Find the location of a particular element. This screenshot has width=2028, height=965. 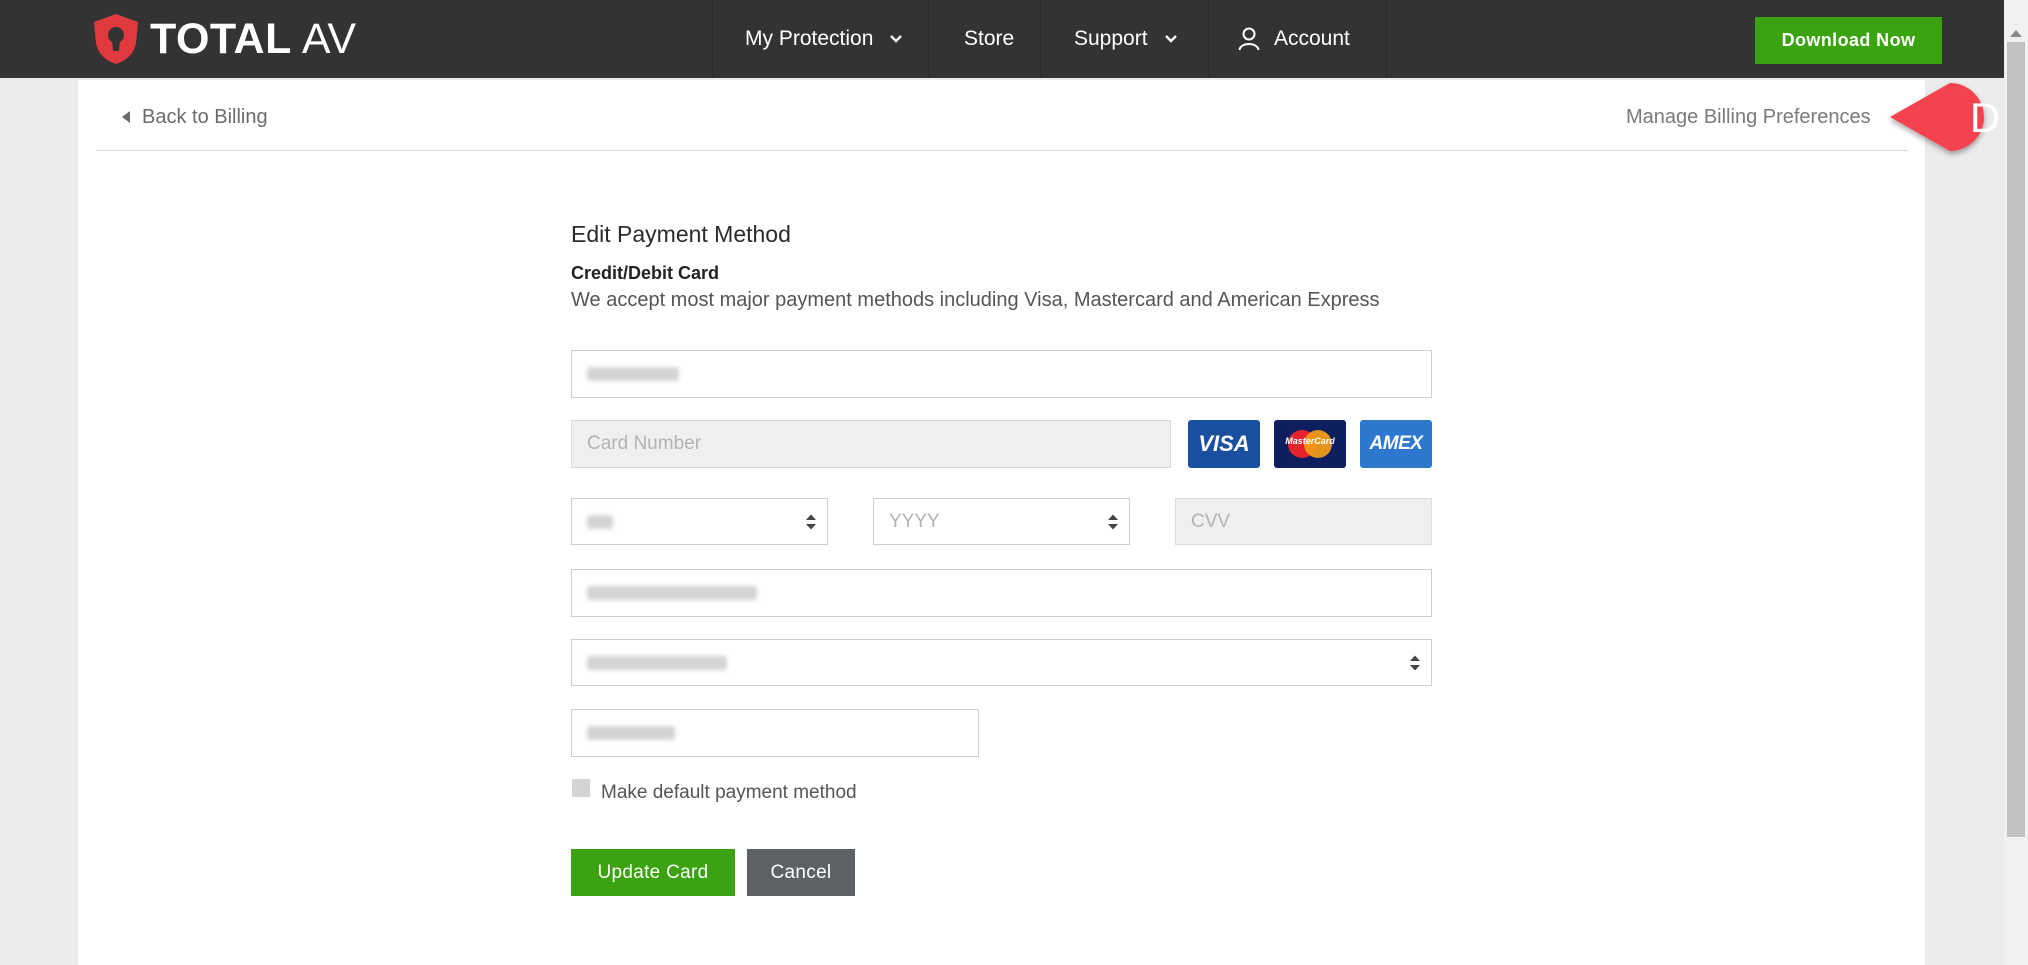

nav-my-protection: My Protection is located at coordinates (824, 39).